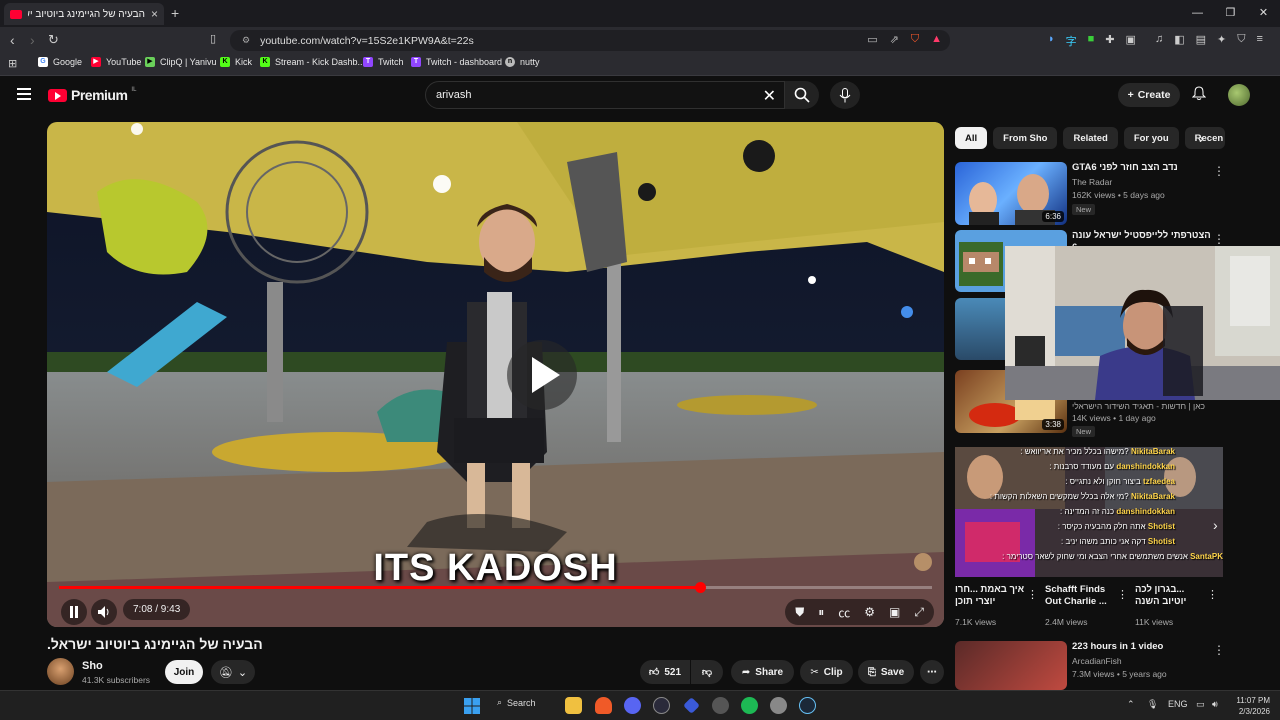 This screenshot has width=1280, height=720. What do you see at coordinates (762, 672) in the screenshot?
I see `share-button: ➦ Share` at bounding box center [762, 672].